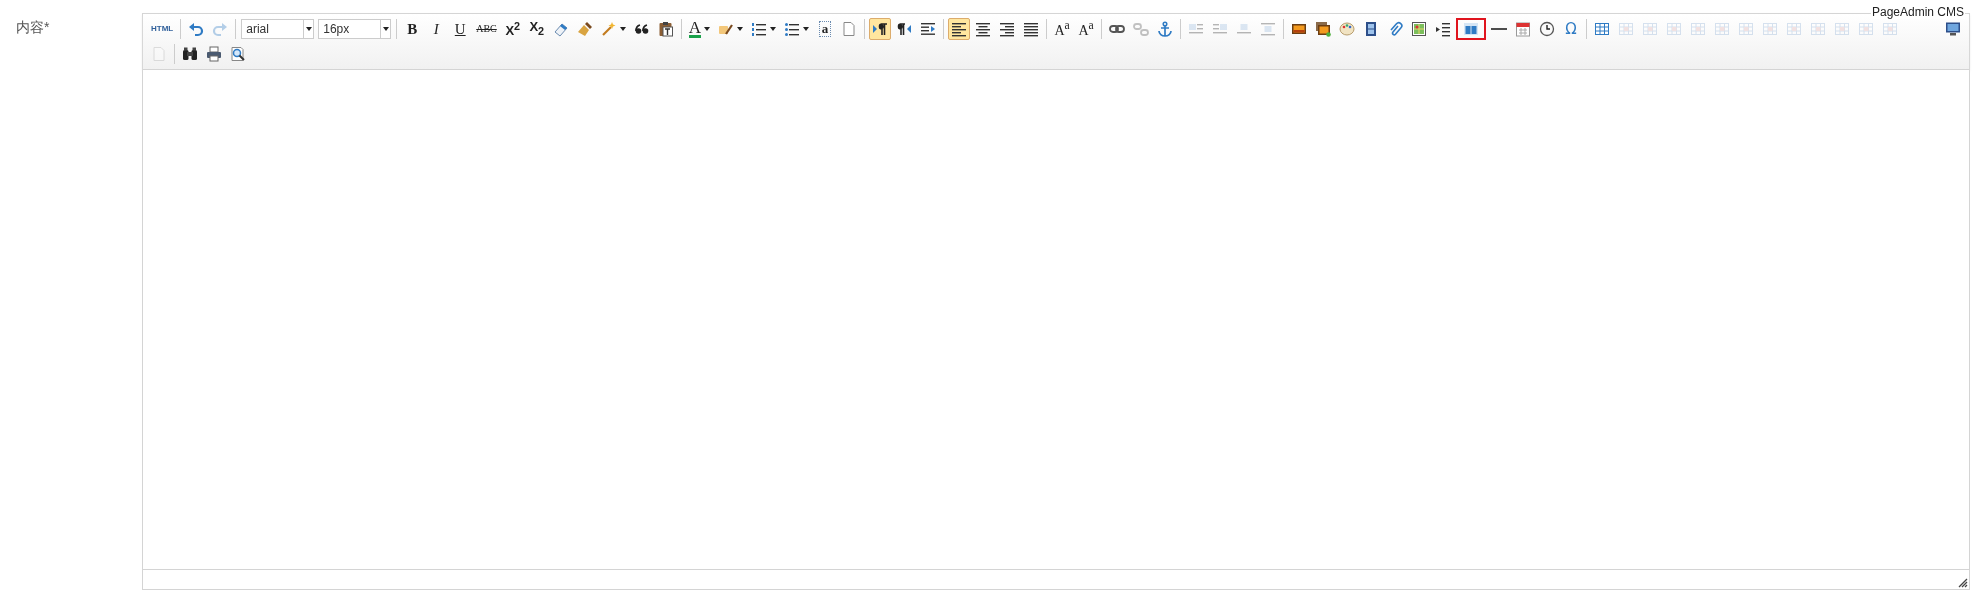 This screenshot has height=604, width=1977. What do you see at coordinates (1953, 28) in the screenshot?
I see `monitor-icon` at bounding box center [1953, 28].